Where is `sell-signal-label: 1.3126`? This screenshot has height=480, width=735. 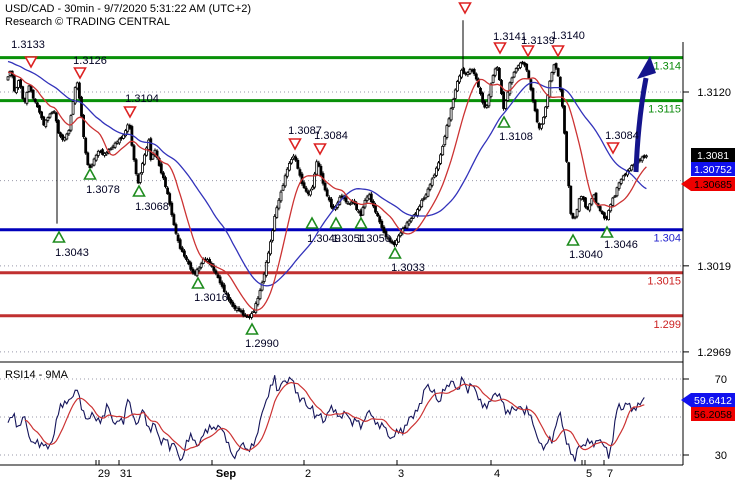 sell-signal-label: 1.3126 is located at coordinates (90, 61).